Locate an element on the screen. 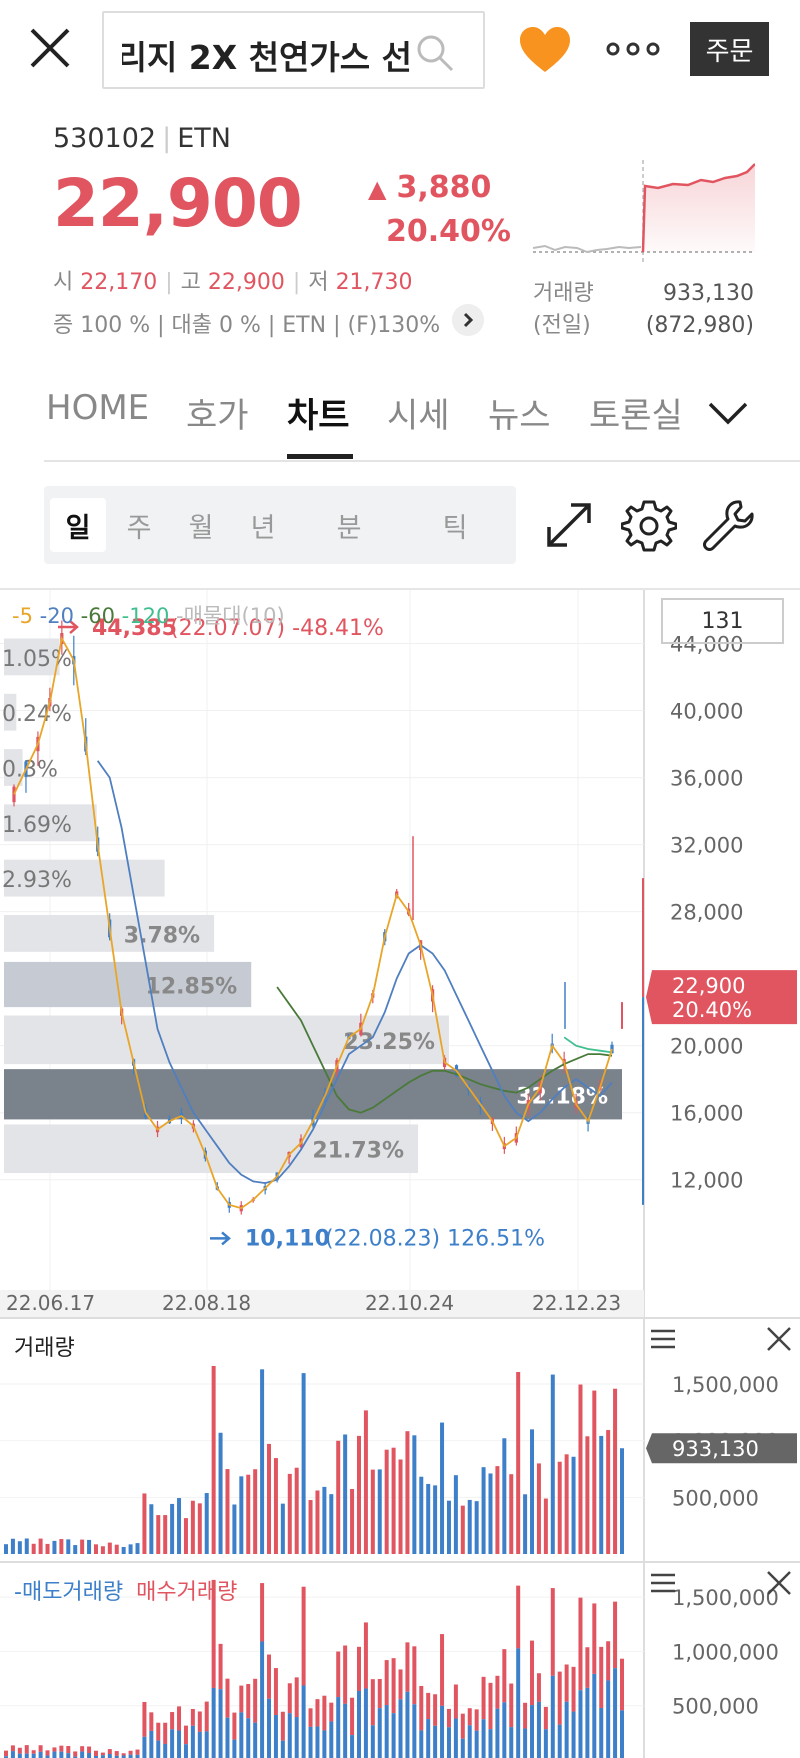 This screenshot has width=800, height=1758. tab-chart: 차트 is located at coordinates (318, 412).